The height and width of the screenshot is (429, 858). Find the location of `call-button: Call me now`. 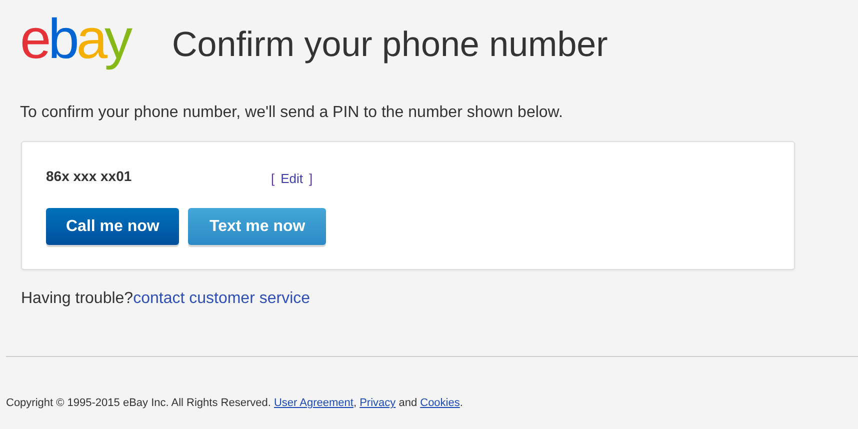

call-button: Call me now is located at coordinates (113, 226).